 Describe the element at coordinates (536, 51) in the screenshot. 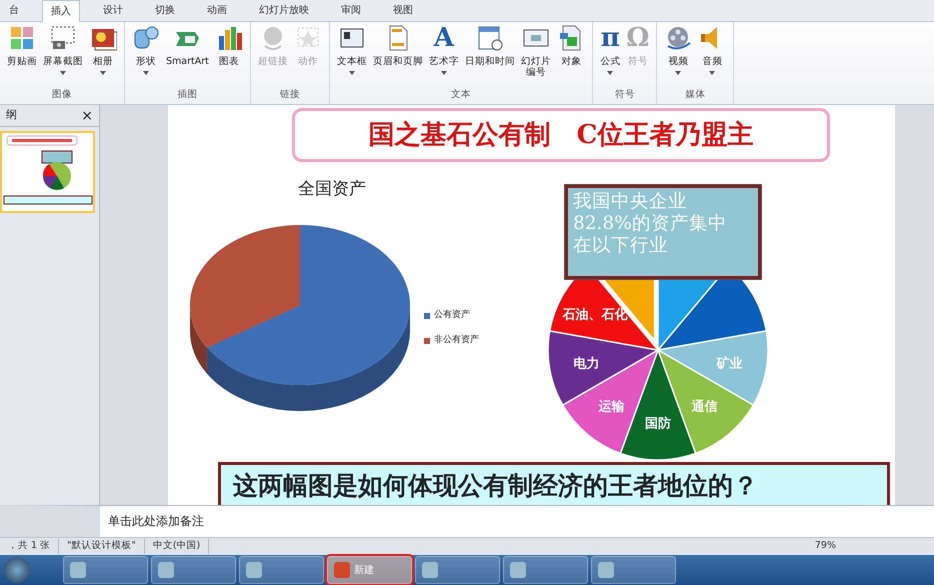

I see `ribbon-button: 幻灯片编号` at that location.